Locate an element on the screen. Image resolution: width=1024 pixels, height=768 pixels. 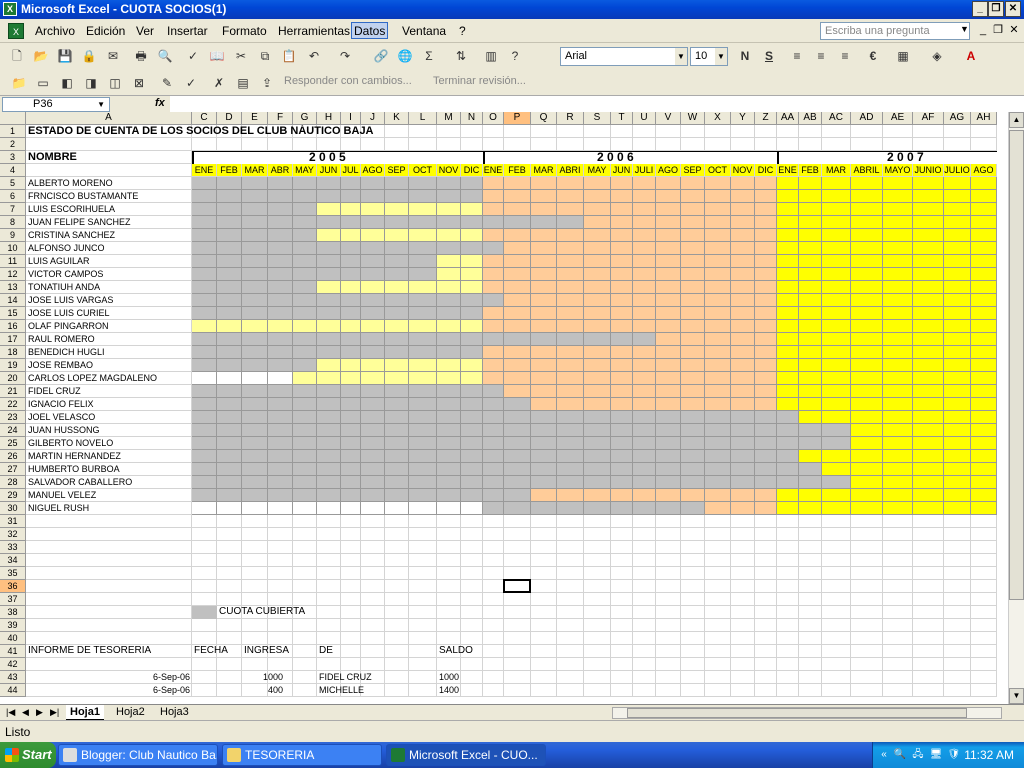
formula-input is located at coordinates (597, 104).